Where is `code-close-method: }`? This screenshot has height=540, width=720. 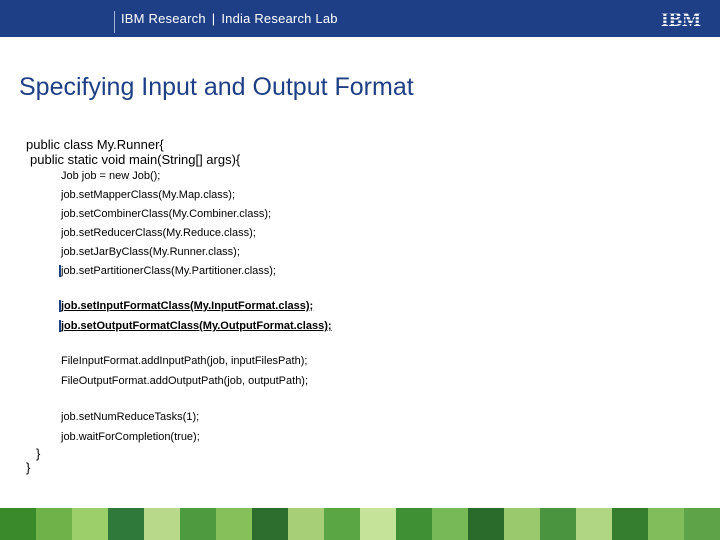
code-close-method: } is located at coordinates (38, 453).